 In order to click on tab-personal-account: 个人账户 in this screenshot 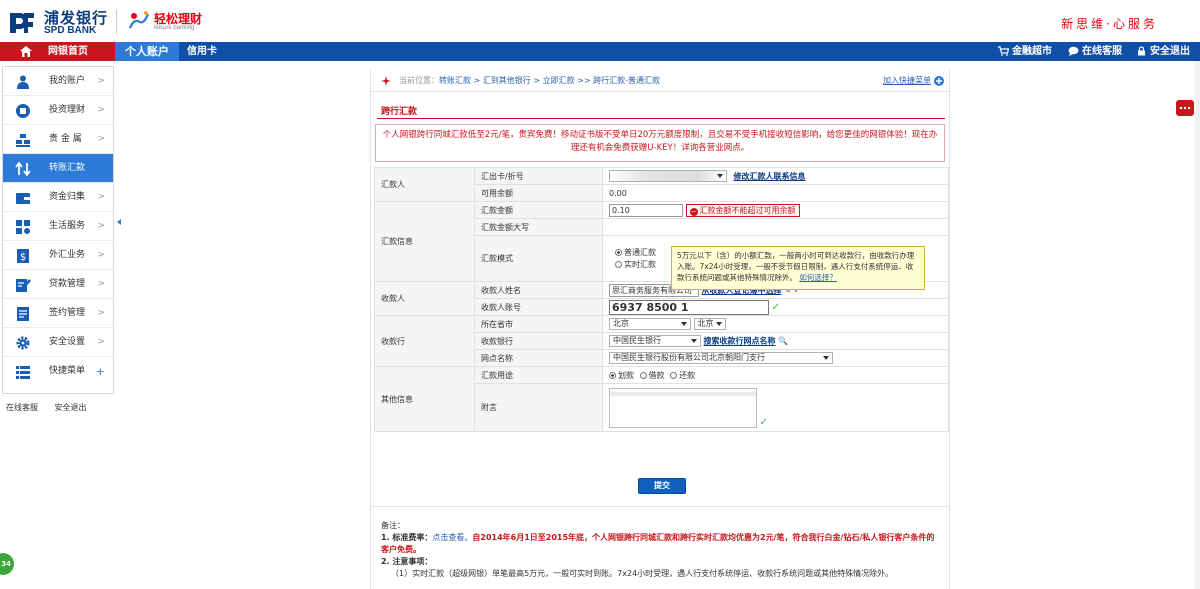, I will do `click(147, 51)`.